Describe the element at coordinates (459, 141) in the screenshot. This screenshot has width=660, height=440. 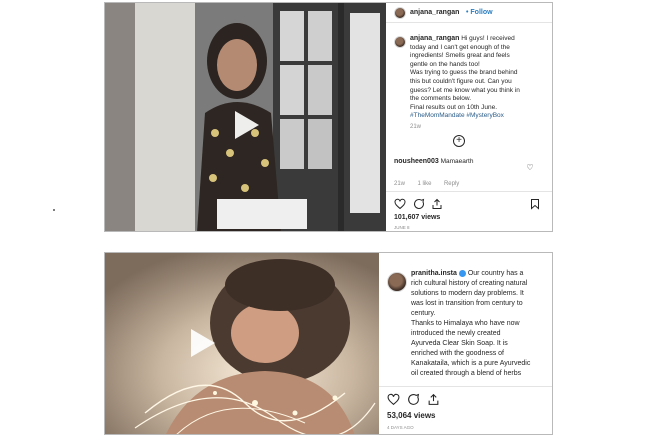
I see `load-more-comments-icon: +` at that location.